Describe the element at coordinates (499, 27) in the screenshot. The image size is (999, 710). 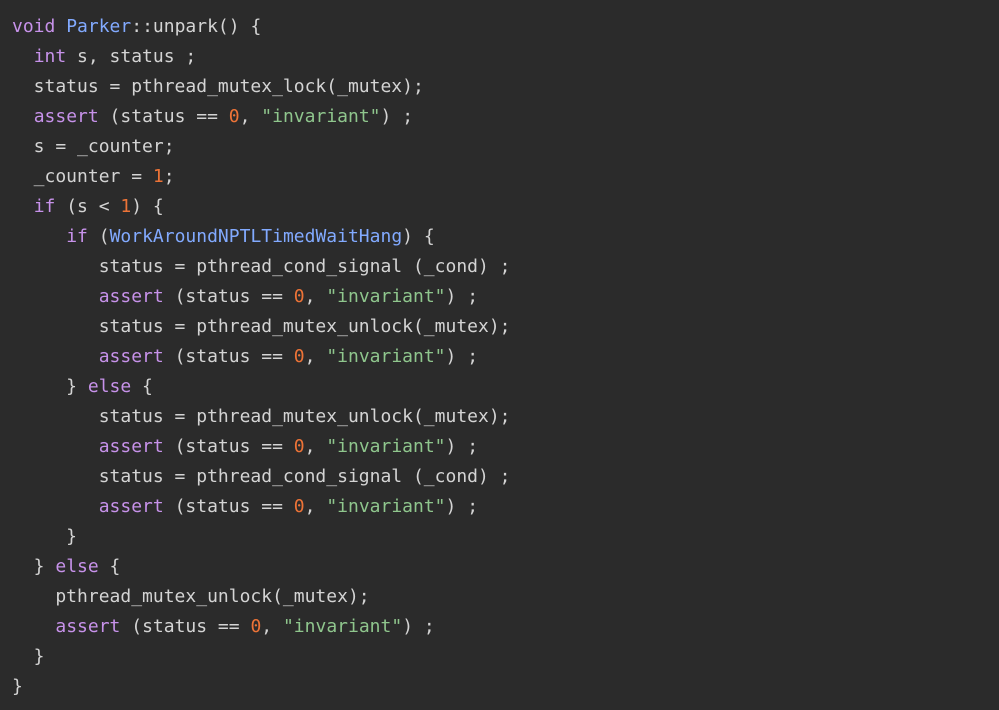
I see `code-line: void Parker::unpark() {` at that location.